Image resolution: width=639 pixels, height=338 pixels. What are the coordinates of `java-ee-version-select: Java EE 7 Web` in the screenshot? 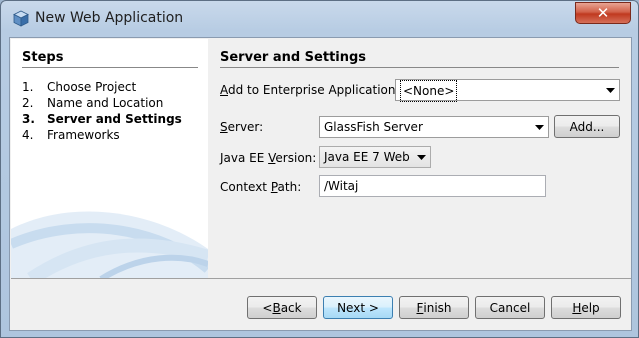 It's located at (375, 157).